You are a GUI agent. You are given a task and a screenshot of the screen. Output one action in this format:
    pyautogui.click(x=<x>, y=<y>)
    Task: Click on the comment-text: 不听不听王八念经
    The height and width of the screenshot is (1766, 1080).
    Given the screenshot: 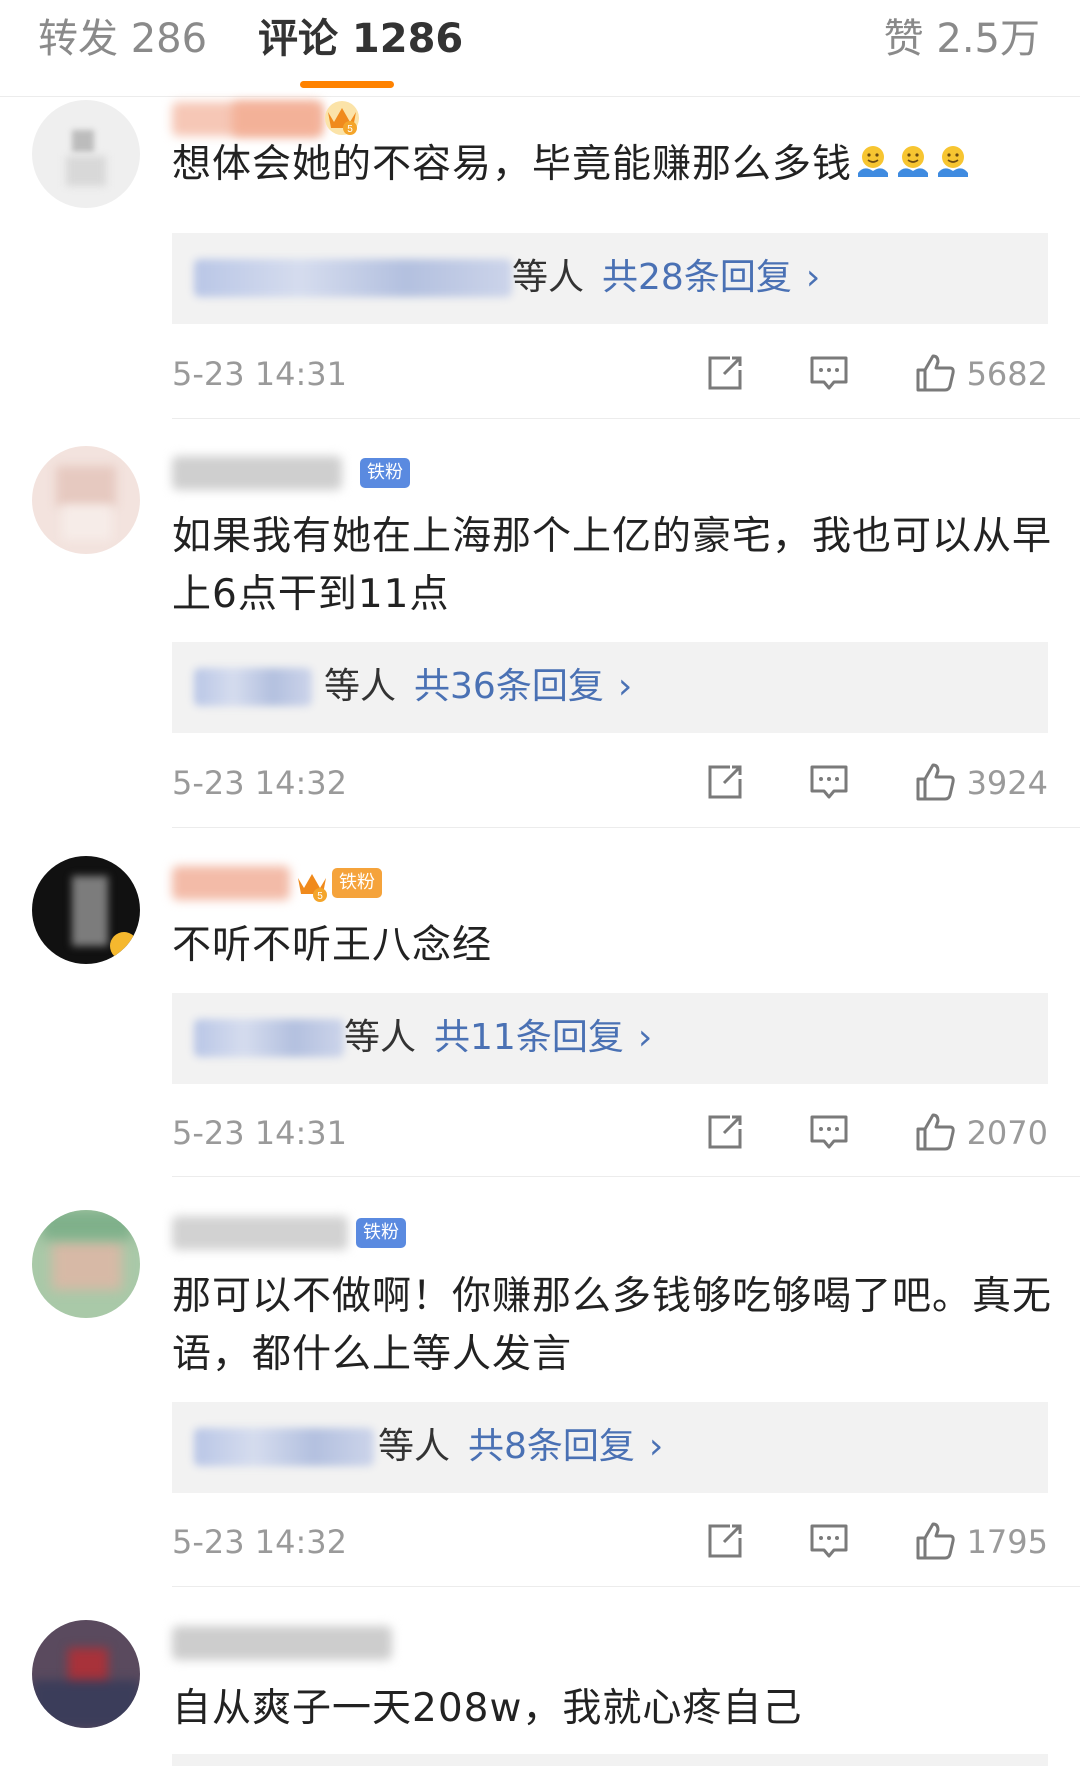 What is the action you would take?
    pyautogui.click(x=332, y=945)
    